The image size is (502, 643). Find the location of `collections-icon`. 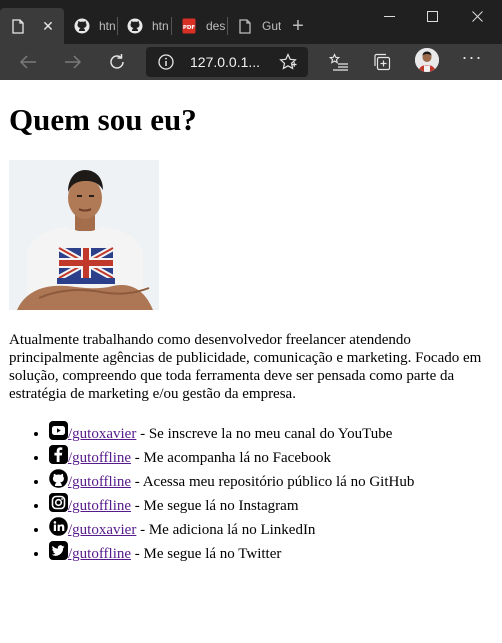

collections-icon is located at coordinates (382, 62).